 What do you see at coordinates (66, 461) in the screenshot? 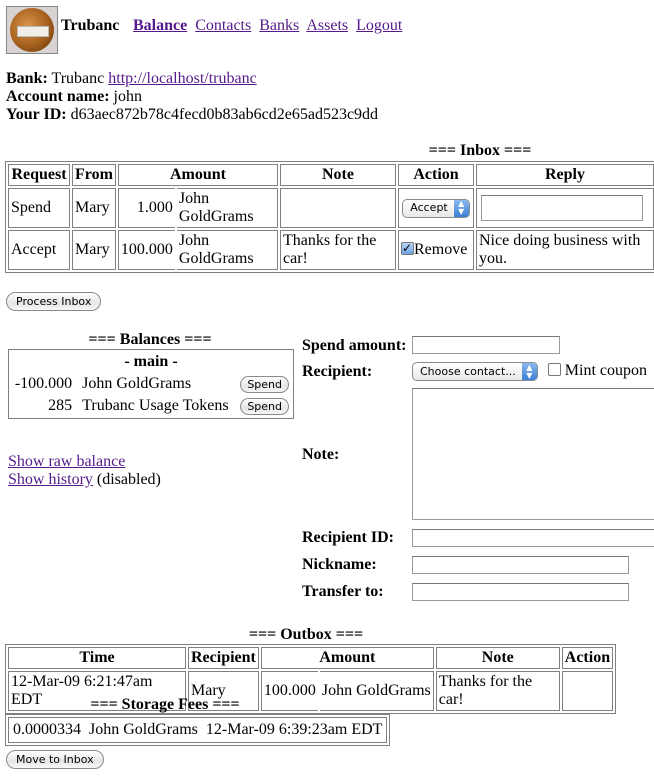
I see `show-raw-balance-link: Show raw balance` at bounding box center [66, 461].